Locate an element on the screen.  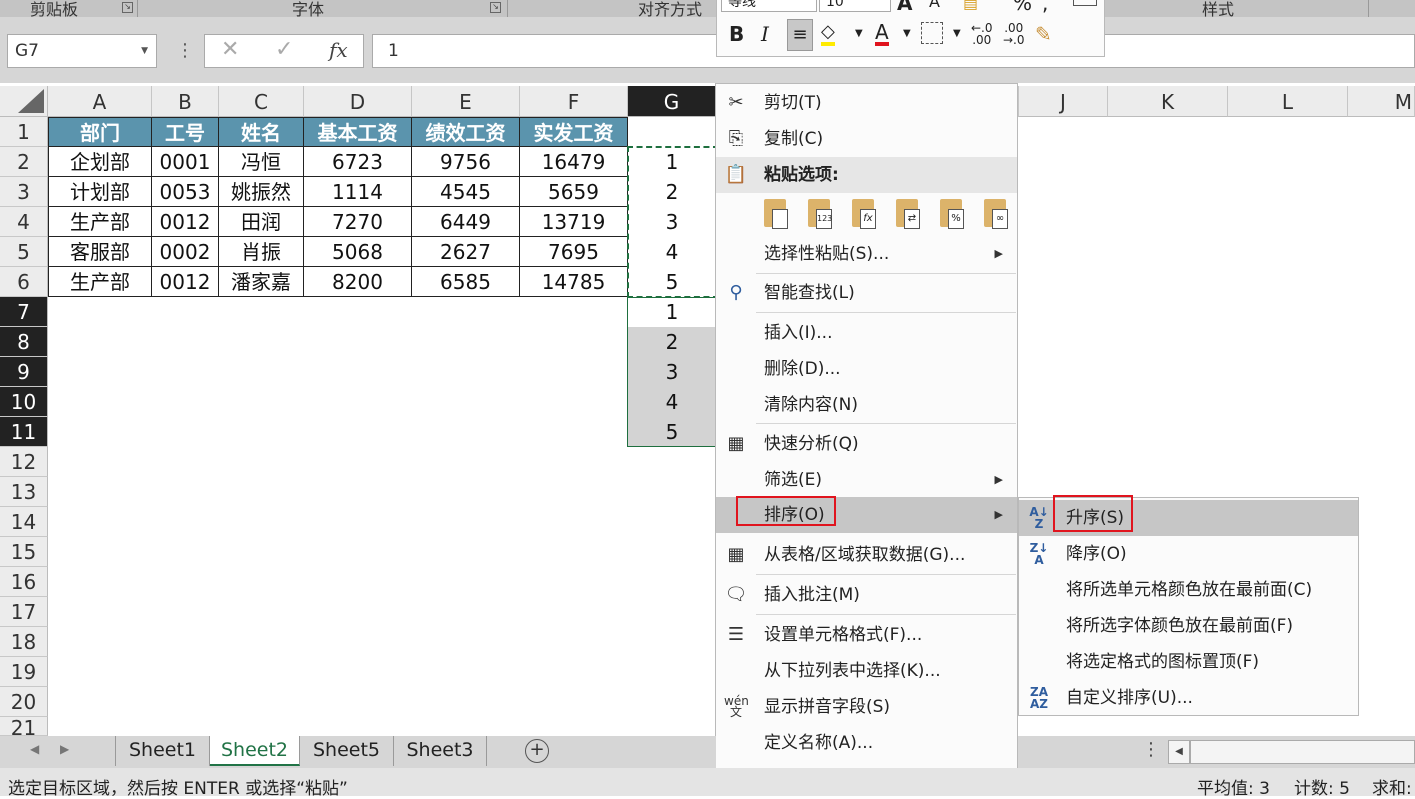
table-cell: 0001 is located at coordinates (185, 162).